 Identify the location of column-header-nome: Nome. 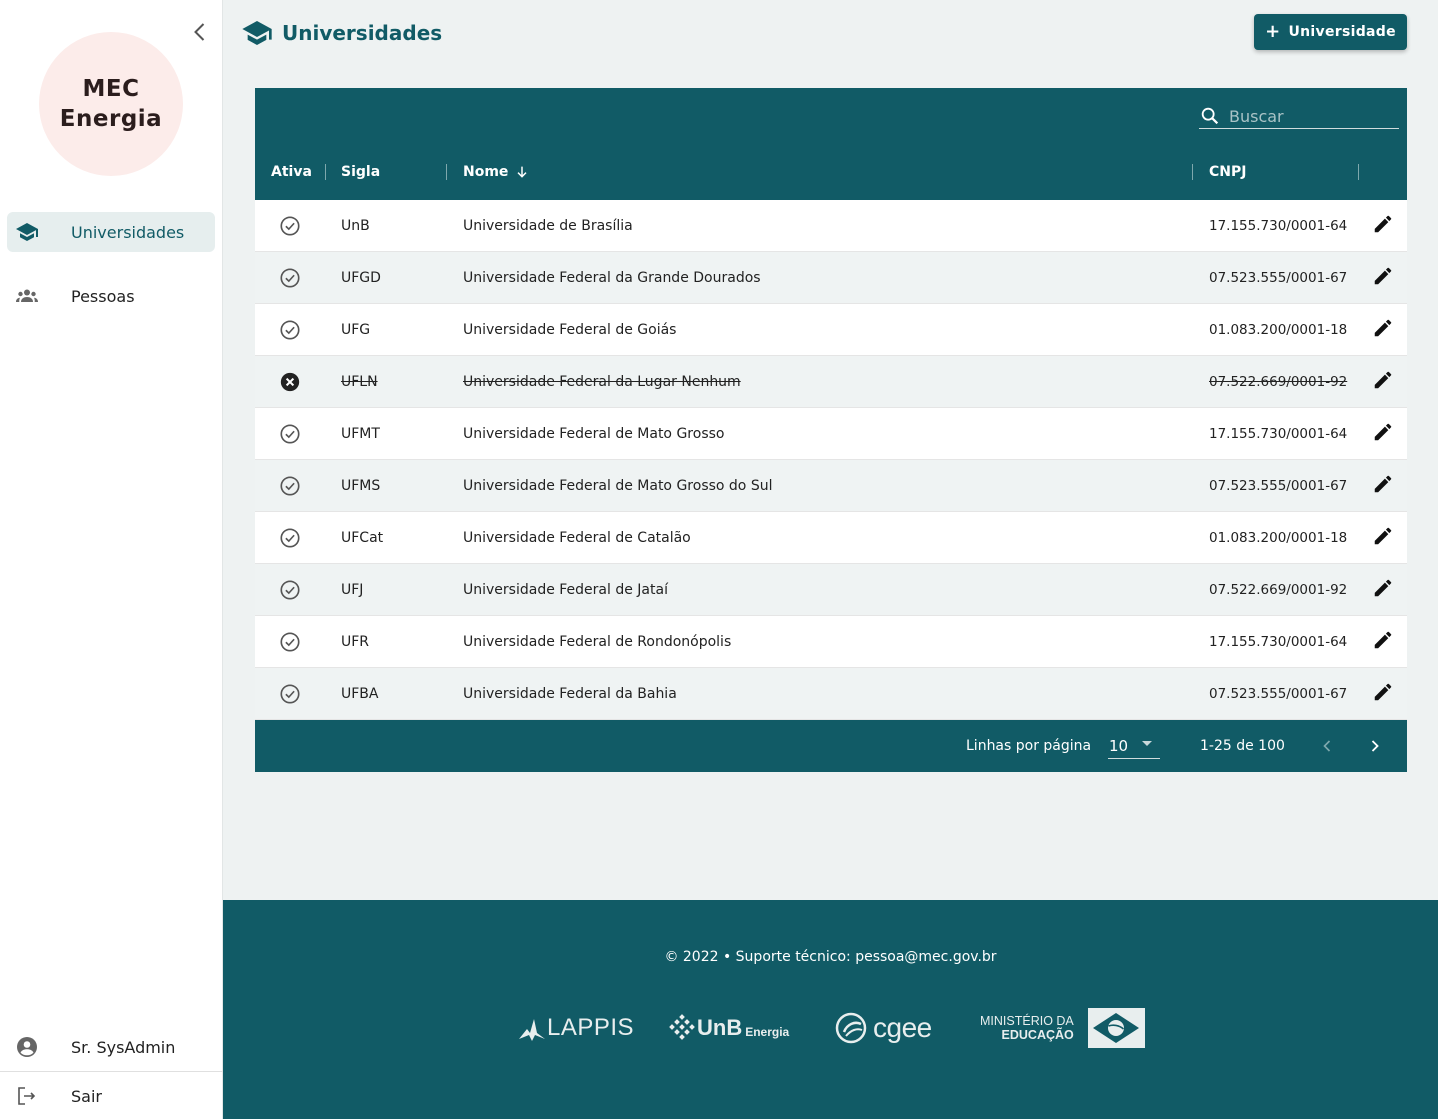
(496, 172).